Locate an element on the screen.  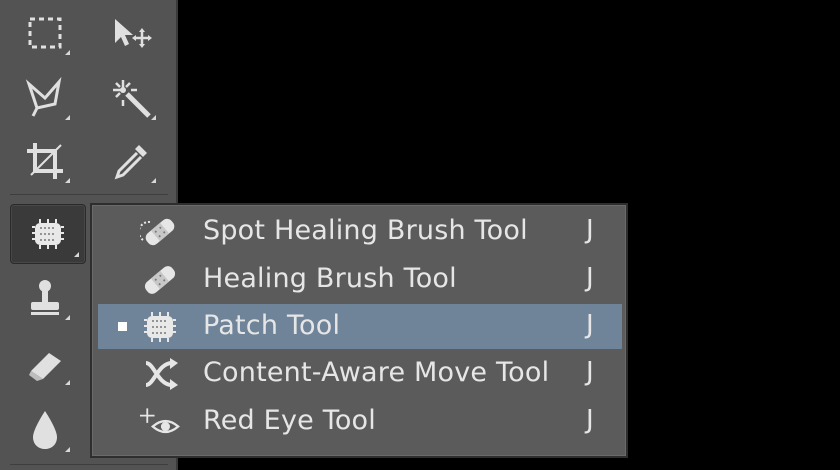
move-icon is located at coordinates (133, 33).